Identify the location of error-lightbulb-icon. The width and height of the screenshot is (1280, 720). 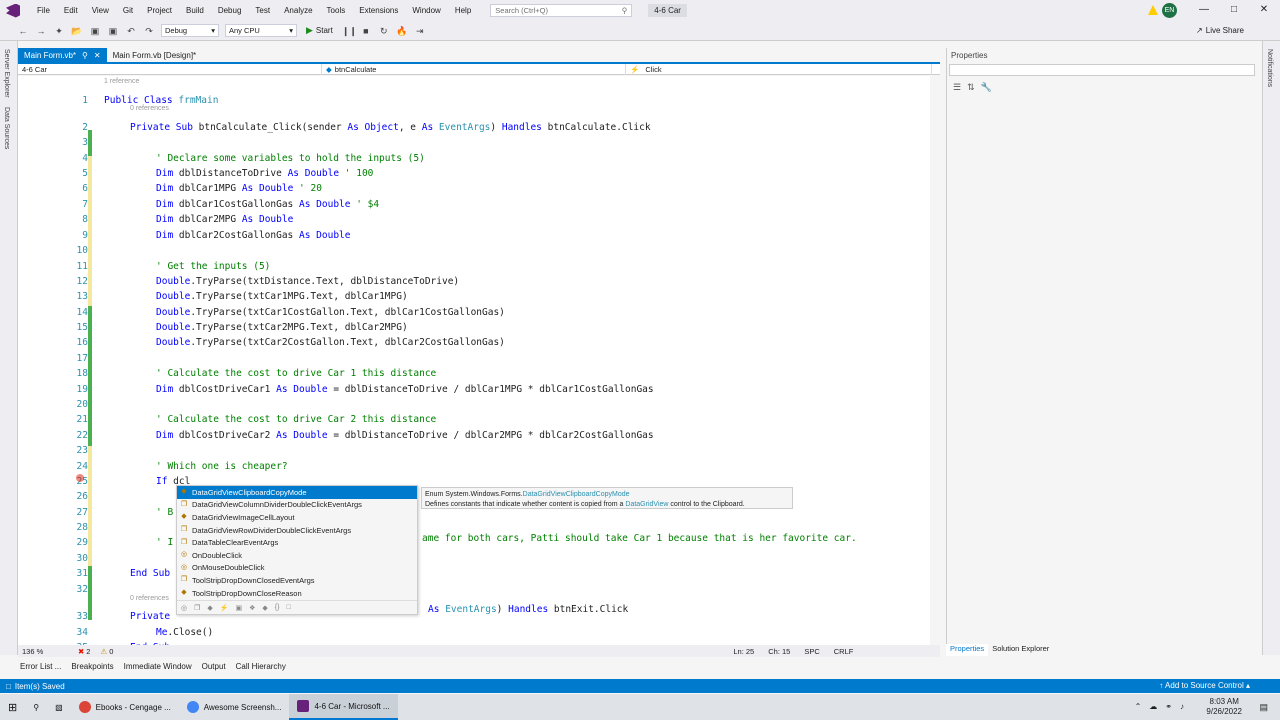
(80, 478).